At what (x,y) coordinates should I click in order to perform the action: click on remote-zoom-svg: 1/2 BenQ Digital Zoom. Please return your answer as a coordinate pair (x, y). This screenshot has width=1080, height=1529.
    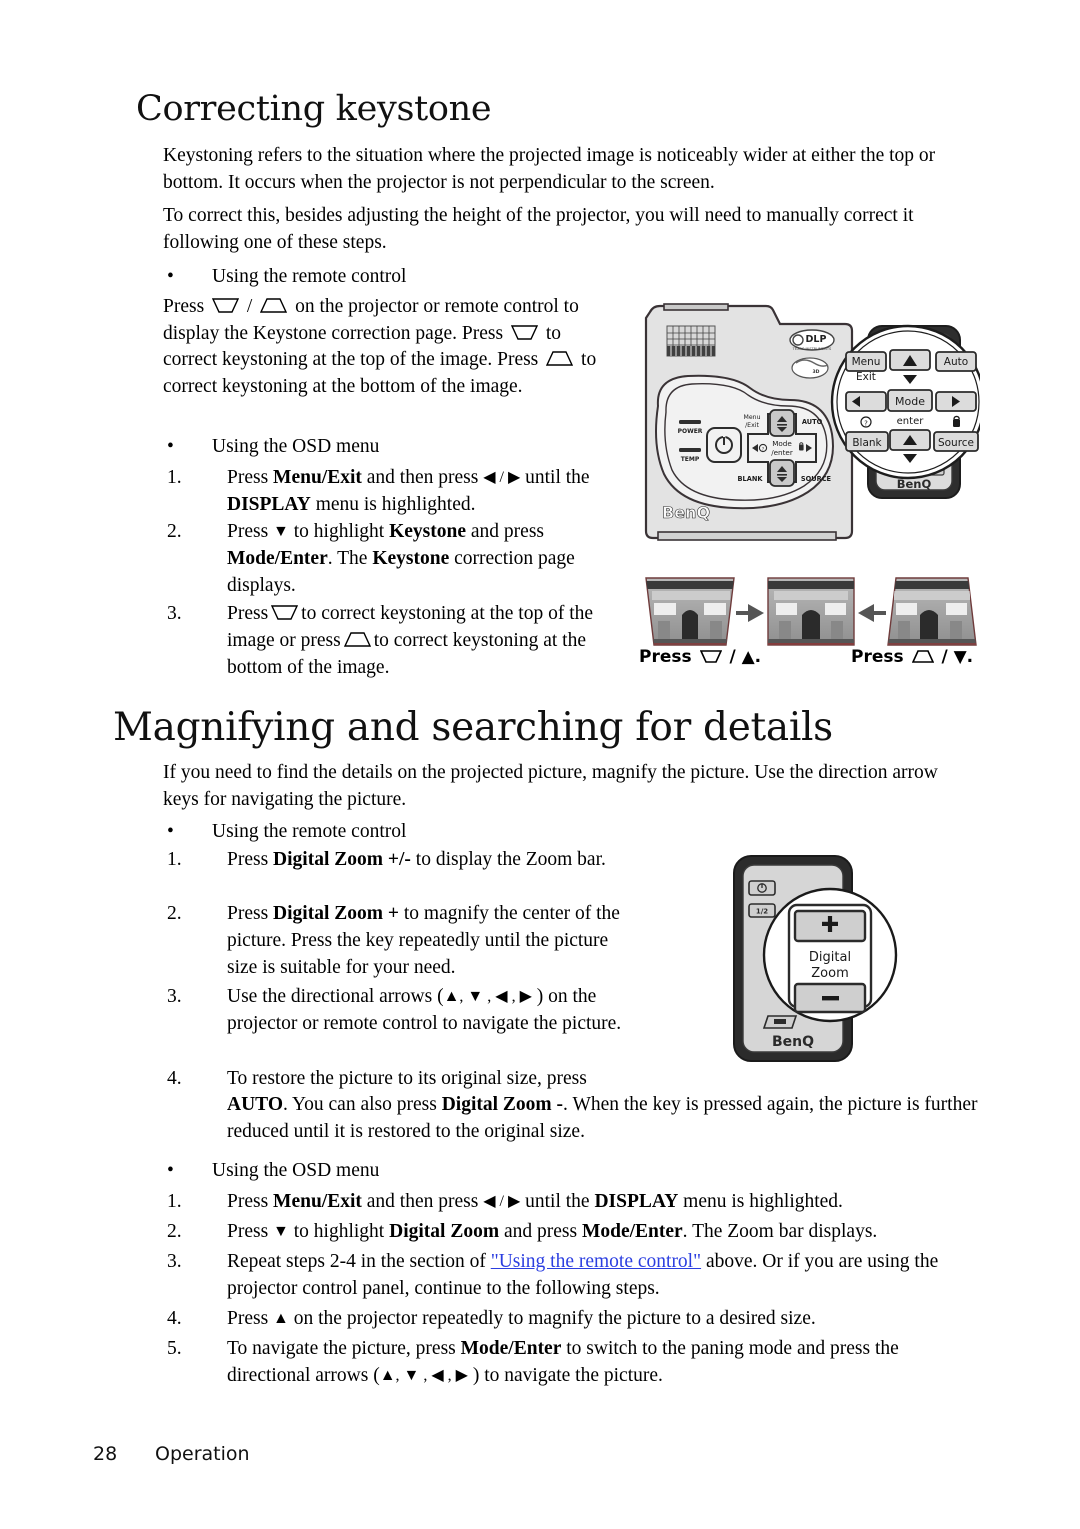
    Looking at the image, I should click on (815, 958).